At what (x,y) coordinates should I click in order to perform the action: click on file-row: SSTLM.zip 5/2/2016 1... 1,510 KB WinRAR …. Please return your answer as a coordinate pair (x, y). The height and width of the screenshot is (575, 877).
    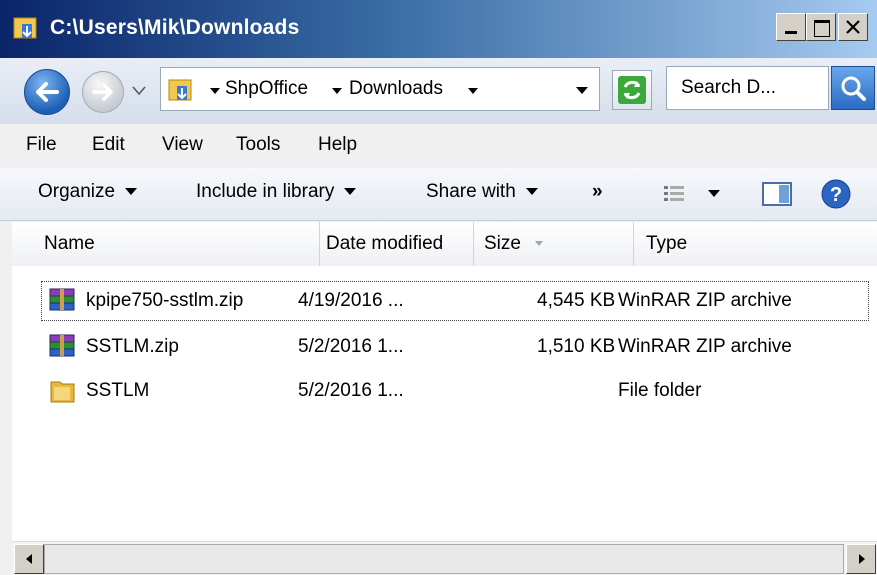
    Looking at the image, I should click on (455, 347).